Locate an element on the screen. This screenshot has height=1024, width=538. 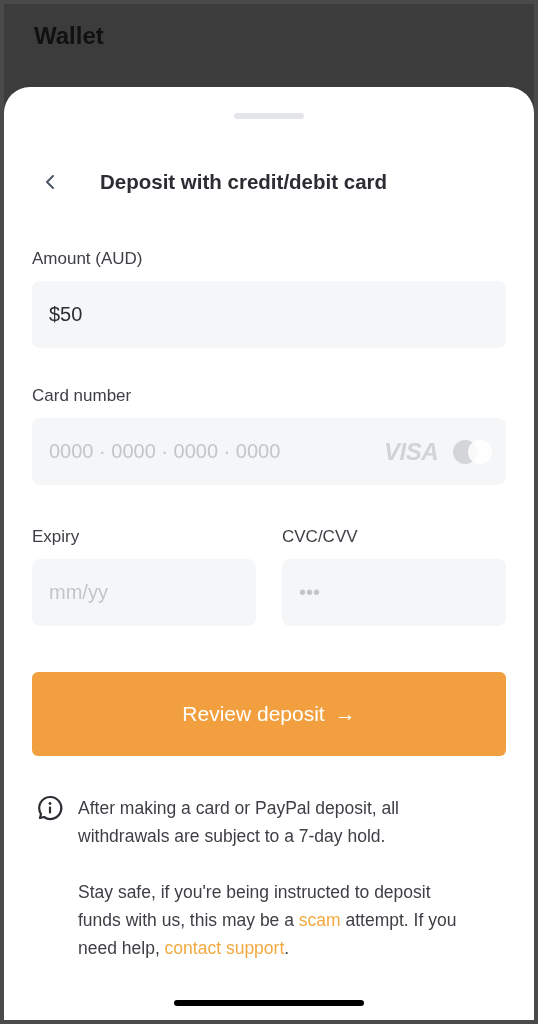
field-label: Card number is located at coordinates (82, 396).